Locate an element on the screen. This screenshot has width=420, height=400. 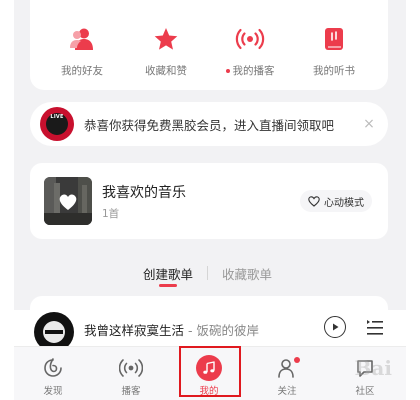
live-badge-text: LIVE is located at coordinates (57, 117).